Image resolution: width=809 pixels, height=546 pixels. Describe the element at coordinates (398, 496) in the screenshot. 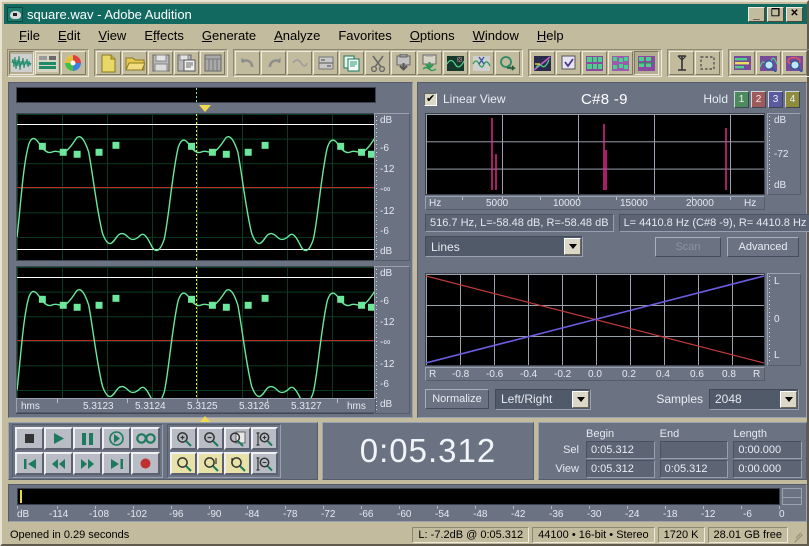

I see `level-meter-strip` at that location.